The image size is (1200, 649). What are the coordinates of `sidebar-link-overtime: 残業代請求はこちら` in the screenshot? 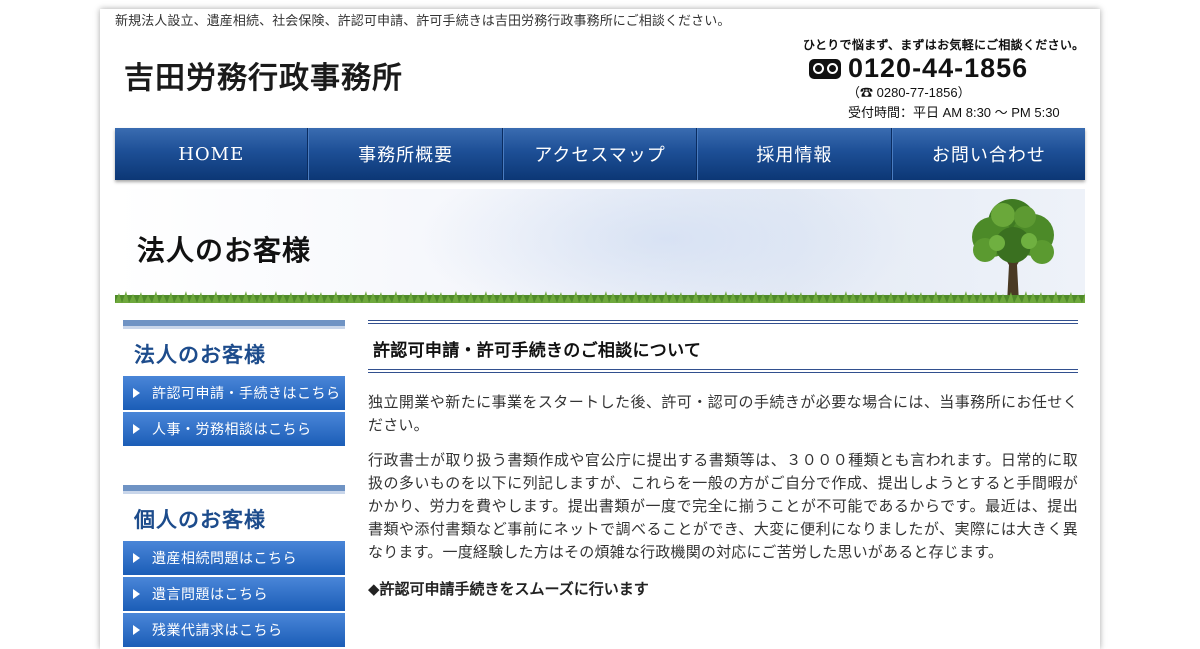 It's located at (234, 630).